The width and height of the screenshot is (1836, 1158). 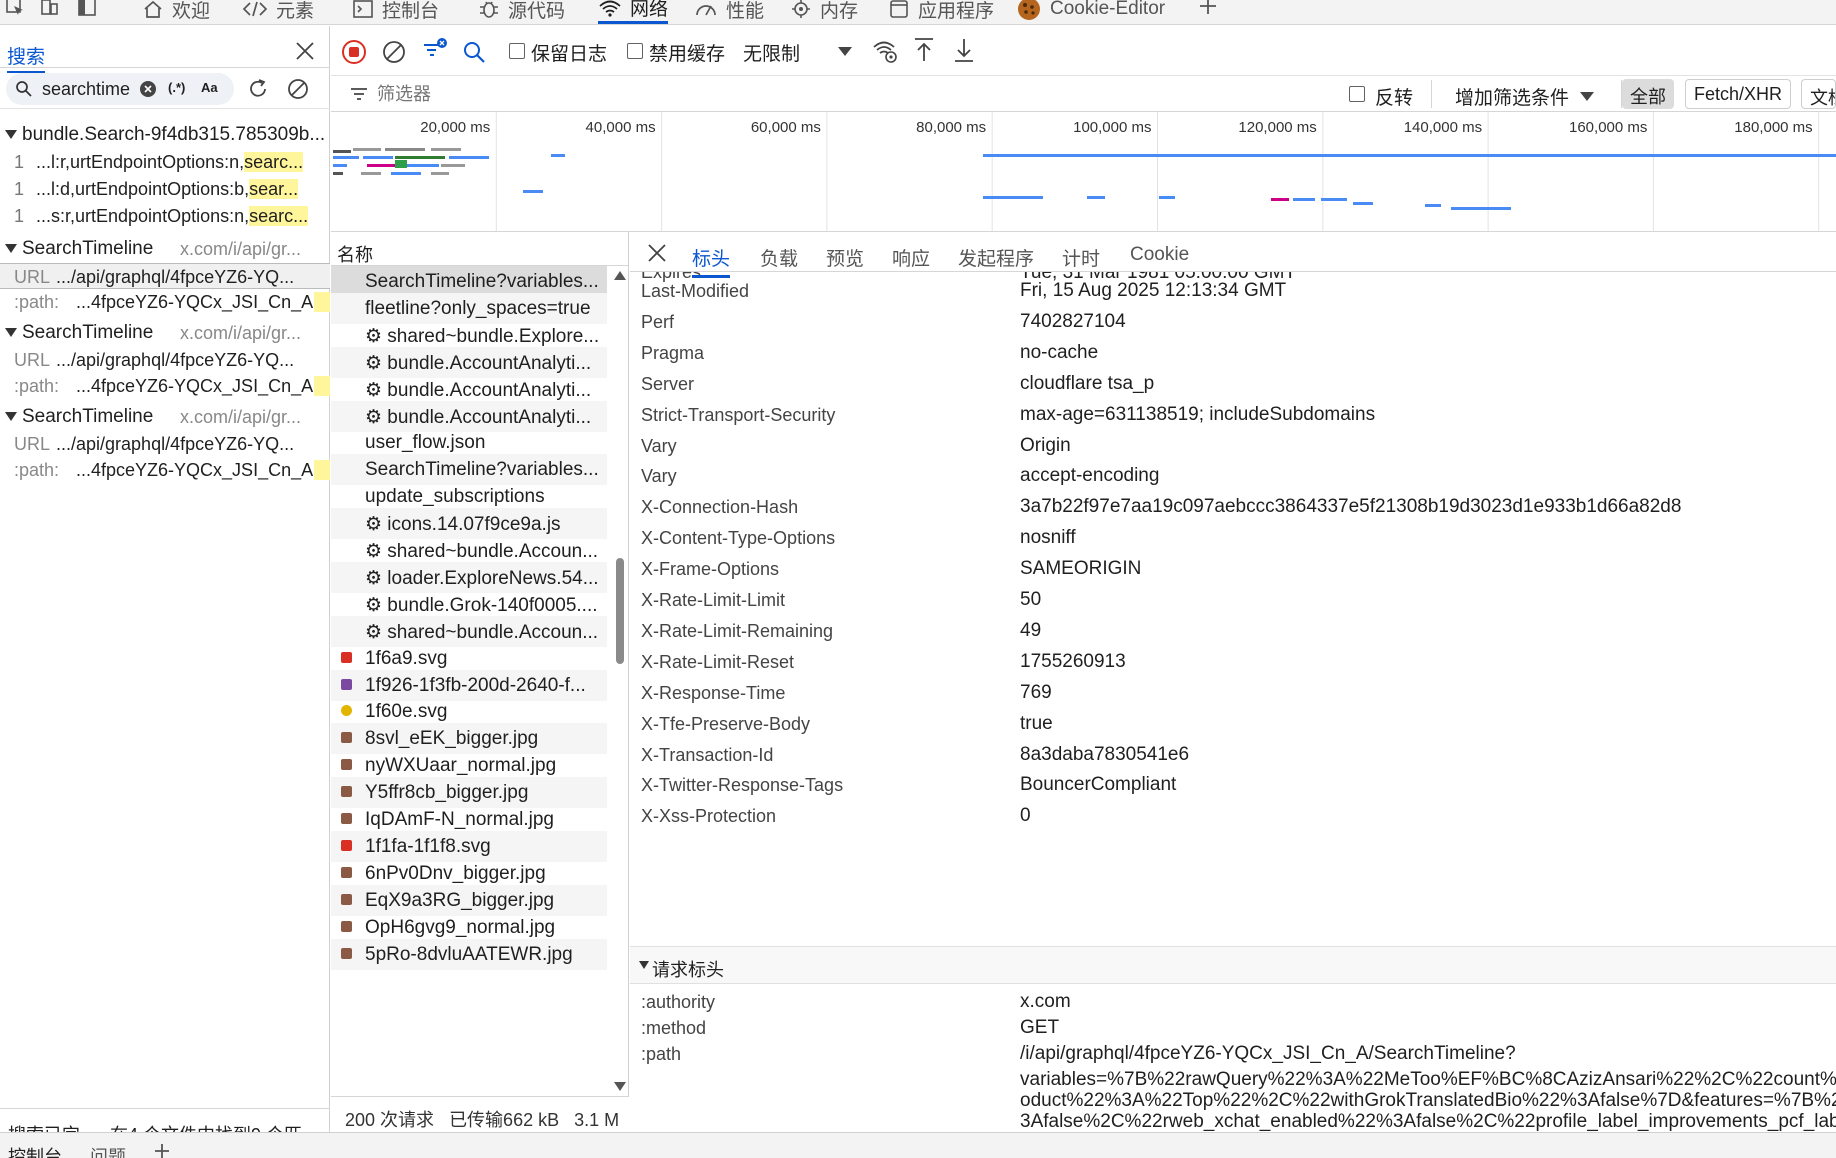 I want to click on scroll-up-icon, so click(x=620, y=276).